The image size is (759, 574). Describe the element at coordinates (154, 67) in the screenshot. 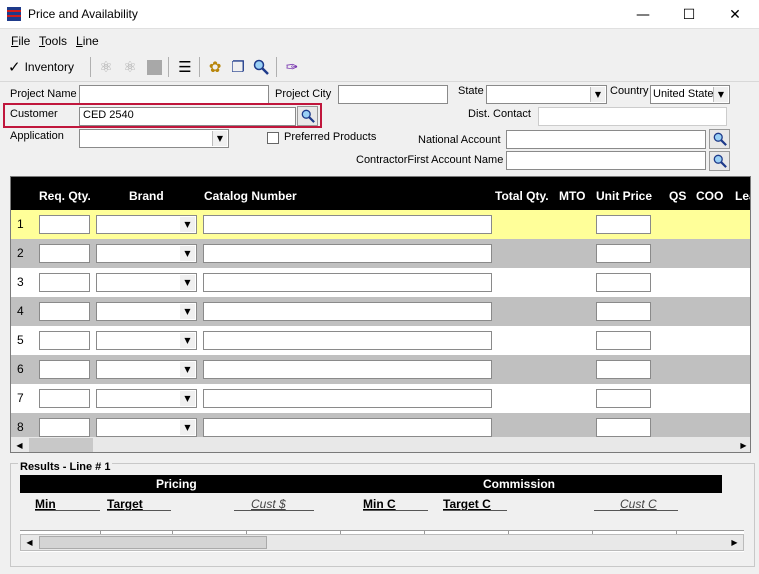

I see `stop-icon` at that location.